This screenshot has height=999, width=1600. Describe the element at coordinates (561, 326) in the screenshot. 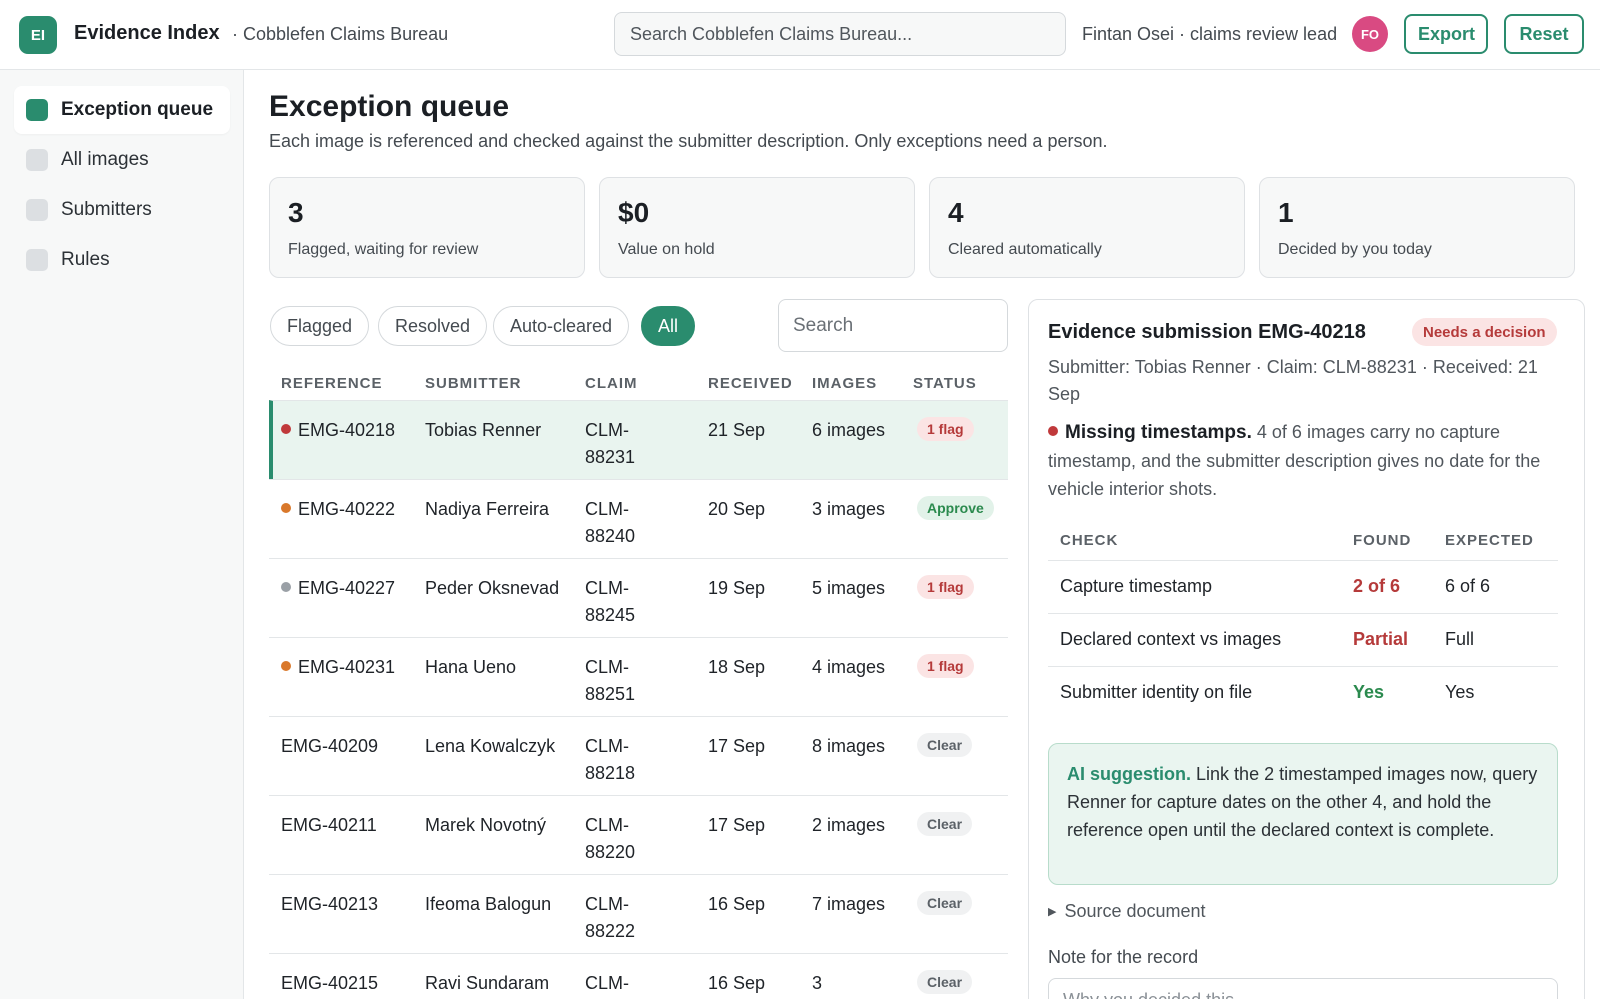

I see `filter-auto-cleared: Auto-cleared` at that location.